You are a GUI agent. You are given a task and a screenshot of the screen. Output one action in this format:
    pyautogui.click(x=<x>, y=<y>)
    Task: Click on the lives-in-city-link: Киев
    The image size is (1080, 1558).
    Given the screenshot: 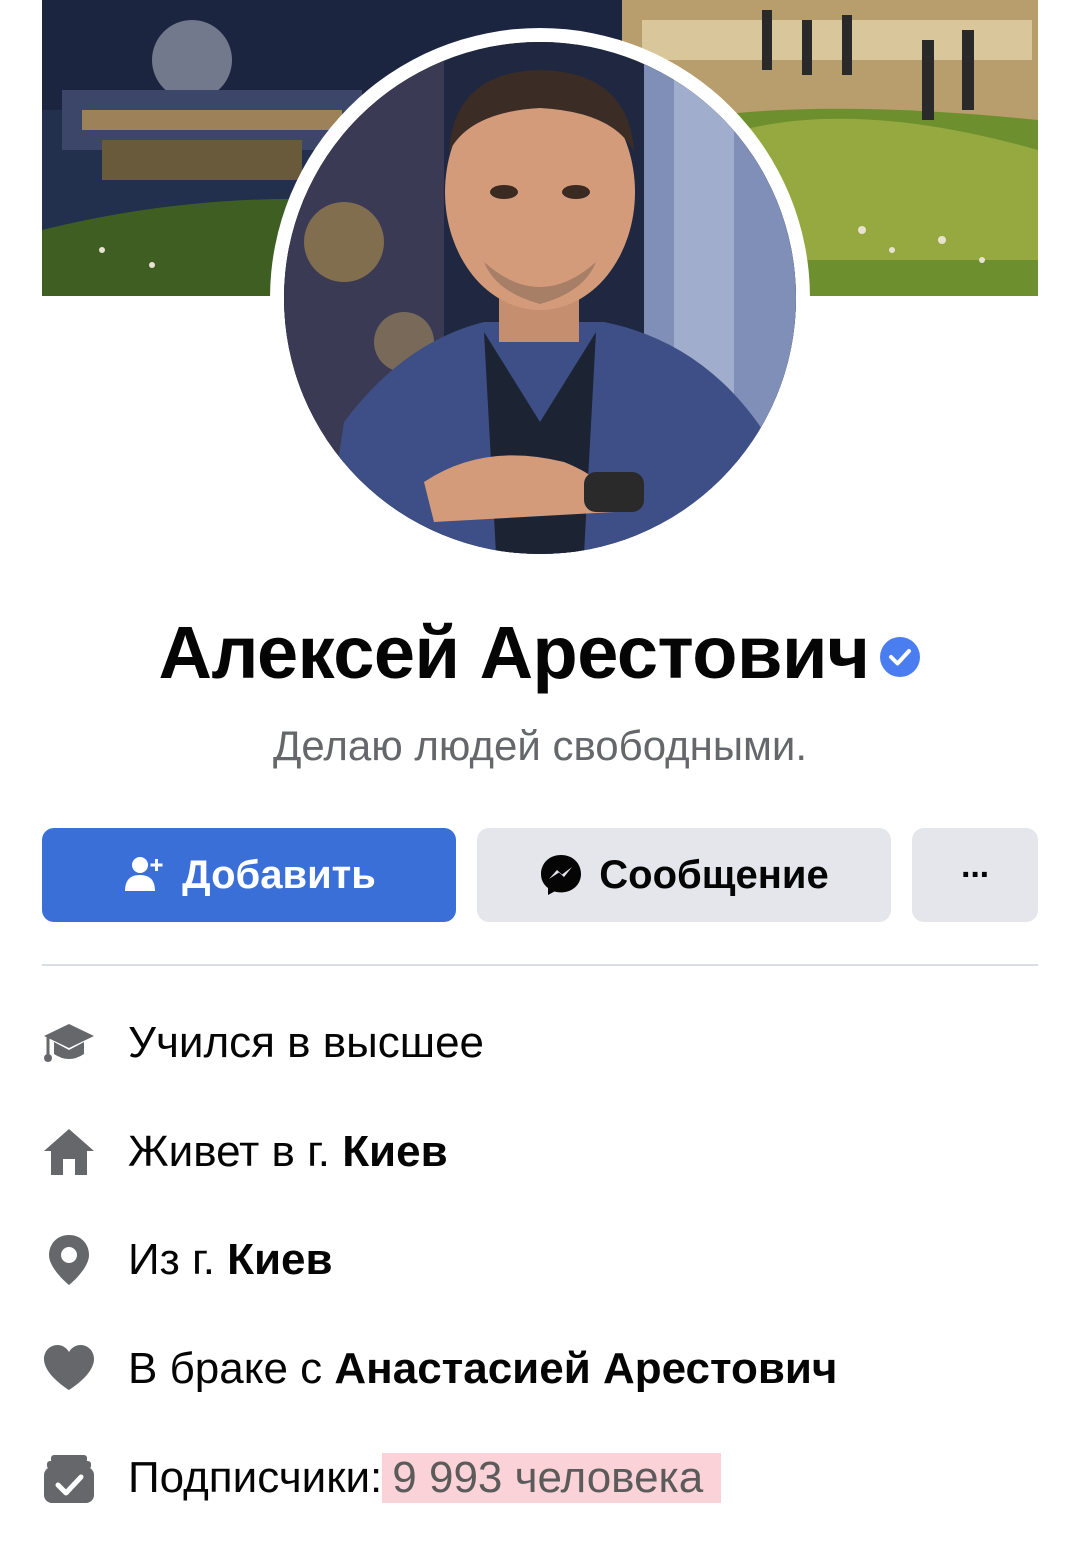 What is the action you would take?
    pyautogui.click(x=394, y=1152)
    